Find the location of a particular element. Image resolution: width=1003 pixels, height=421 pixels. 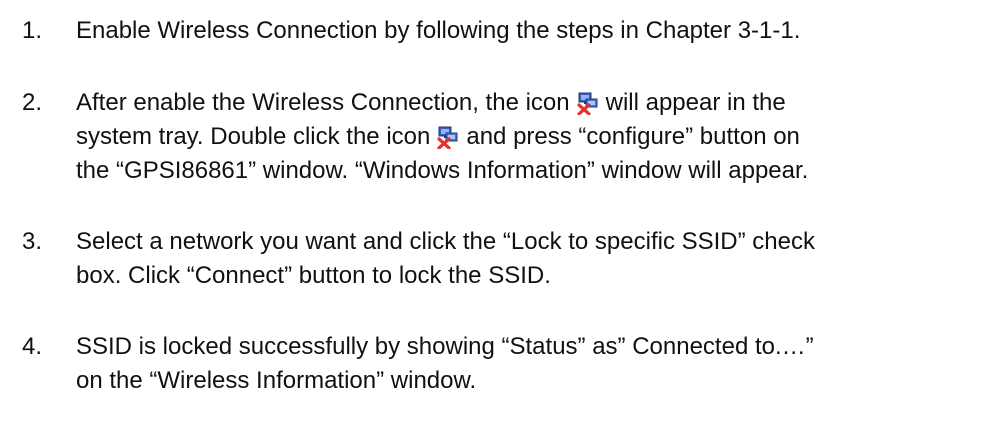

step-text-line: on the “Wireless Information” window. is located at coordinates (276, 380).